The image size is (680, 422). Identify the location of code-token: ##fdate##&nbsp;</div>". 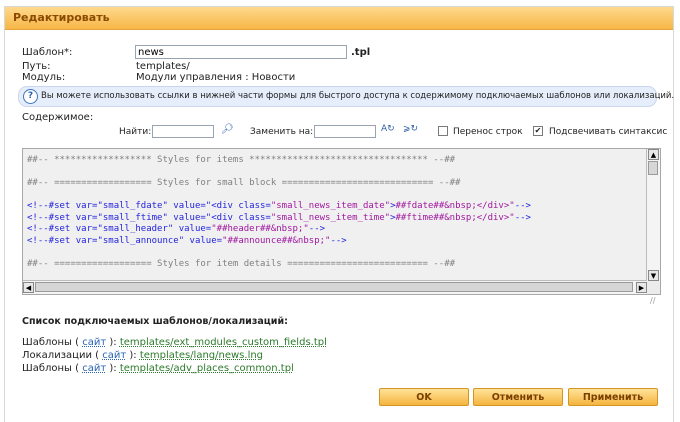
(455, 206).